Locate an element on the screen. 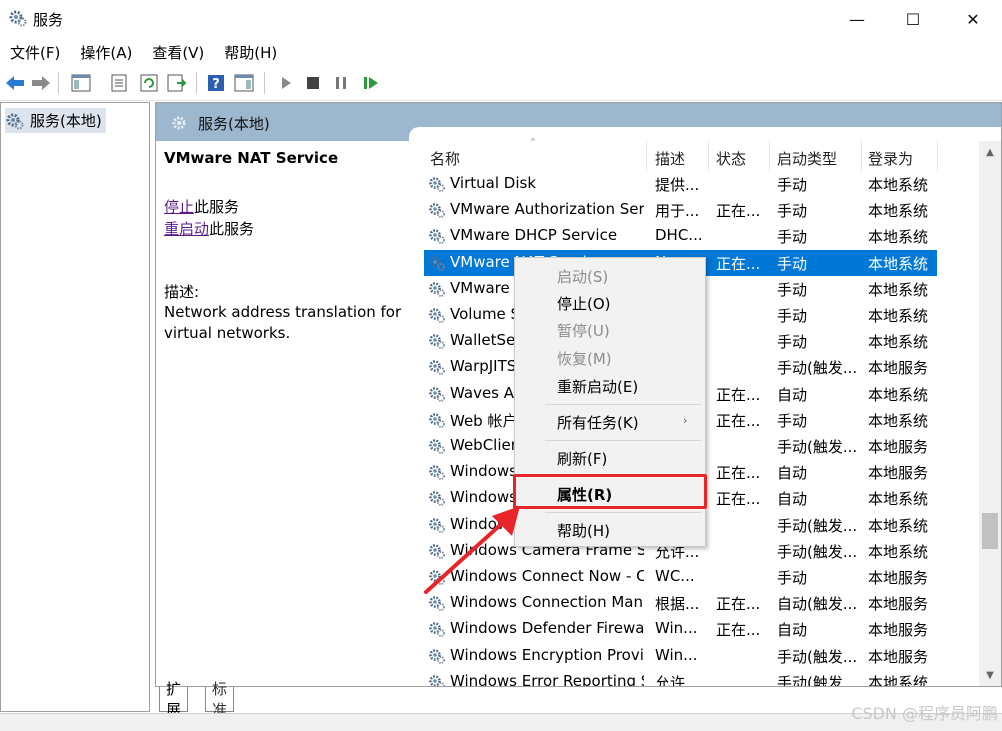 This screenshot has height=731, width=1002. close-button: ✕ is located at coordinates (973, 19).